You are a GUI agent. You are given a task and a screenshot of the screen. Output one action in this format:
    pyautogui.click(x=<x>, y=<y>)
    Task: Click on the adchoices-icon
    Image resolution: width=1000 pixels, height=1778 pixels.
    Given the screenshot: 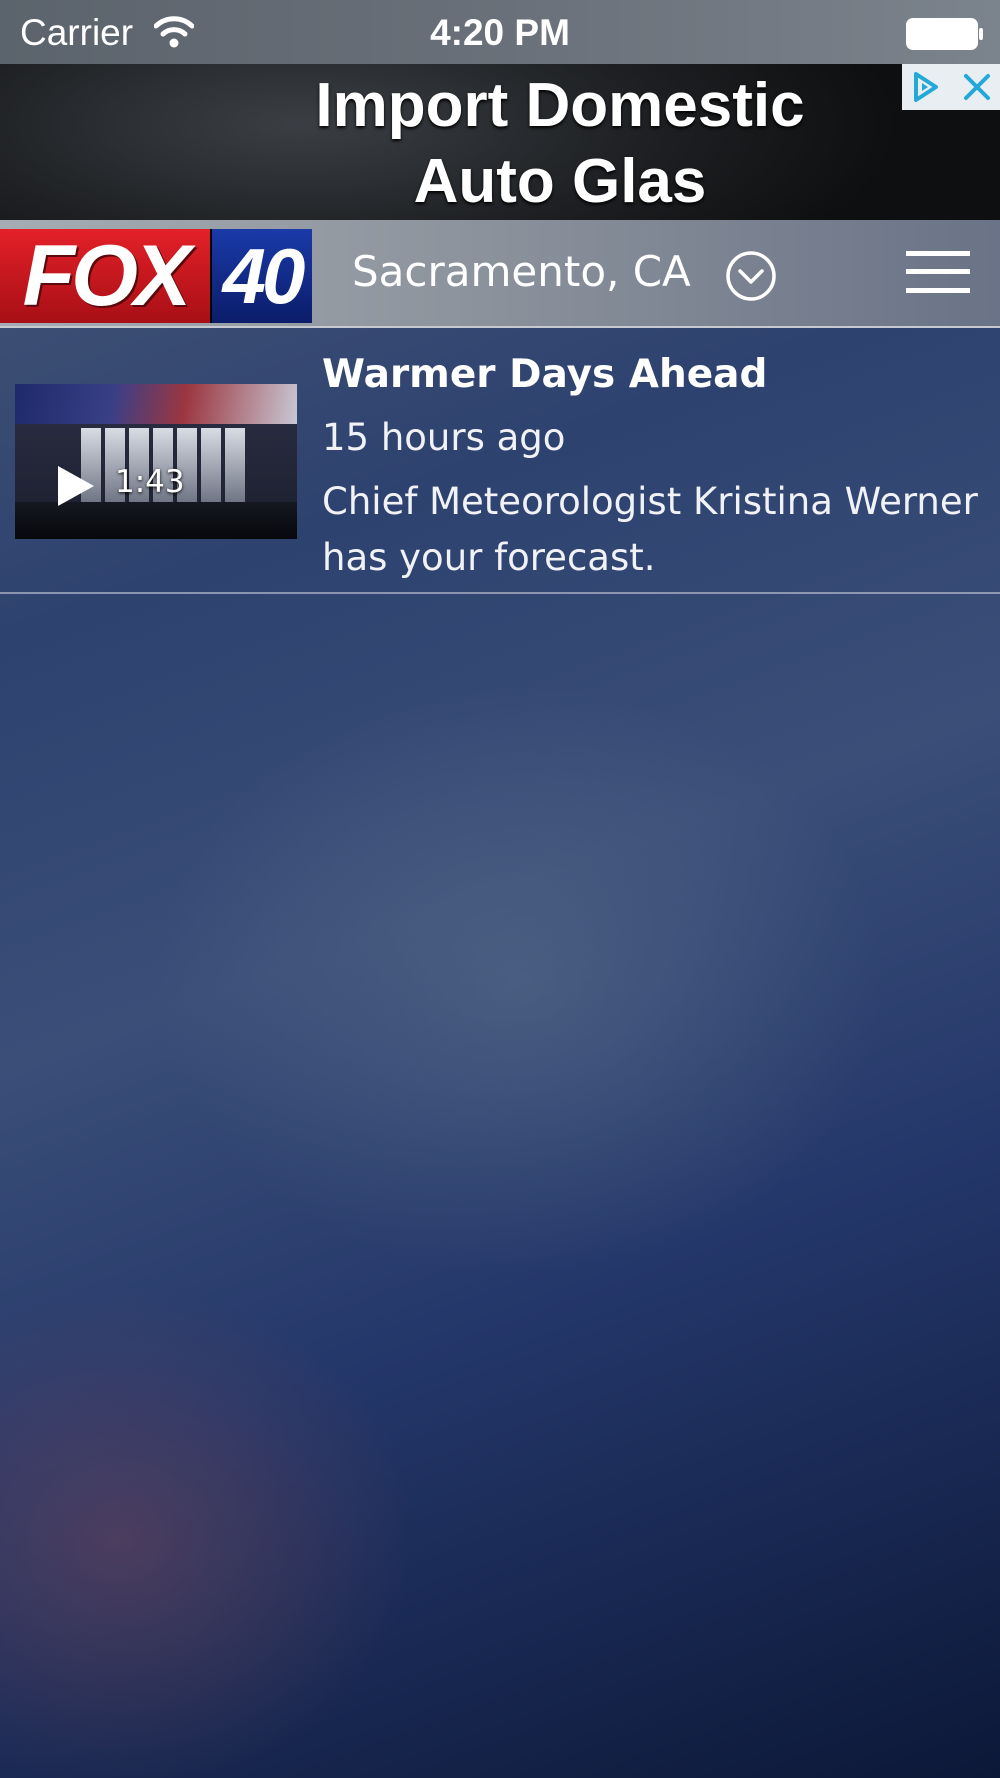 What is the action you would take?
    pyautogui.click(x=925, y=87)
    